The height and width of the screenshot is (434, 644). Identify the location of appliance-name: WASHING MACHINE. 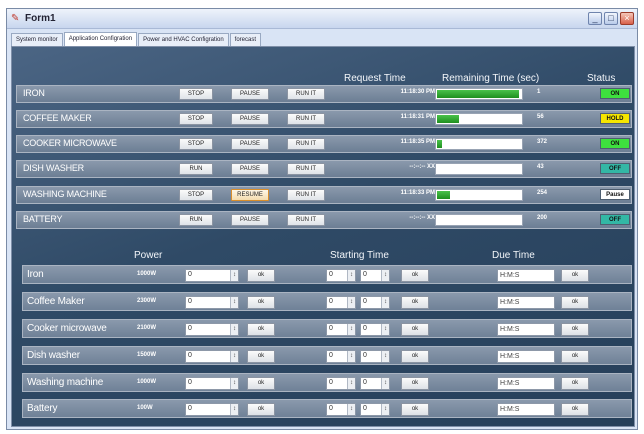
(65, 194).